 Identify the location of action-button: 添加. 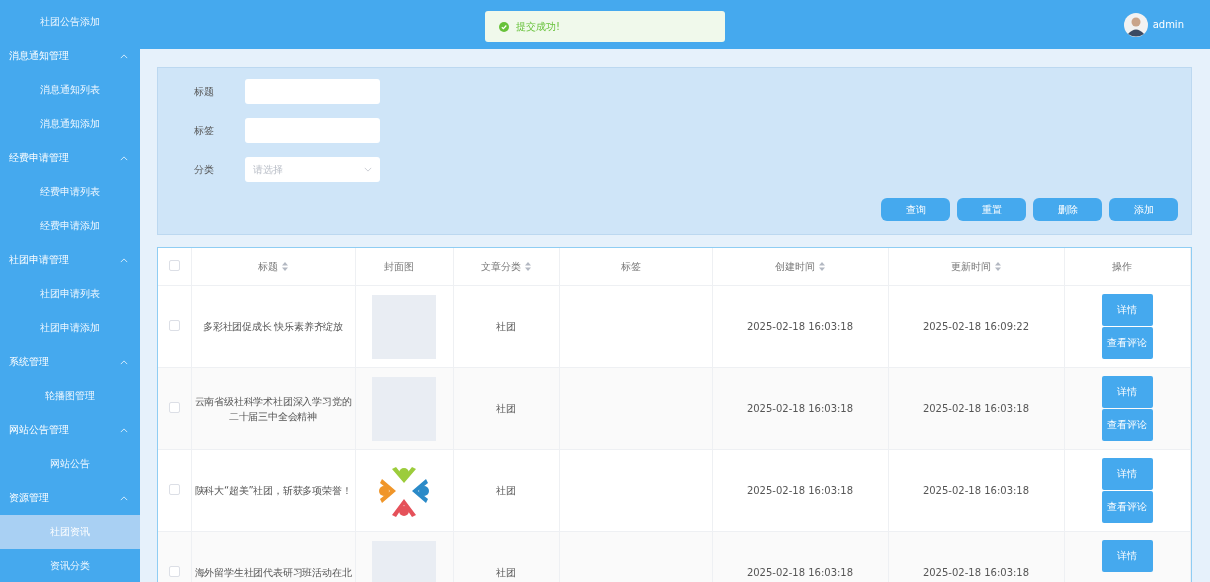
(1143, 209).